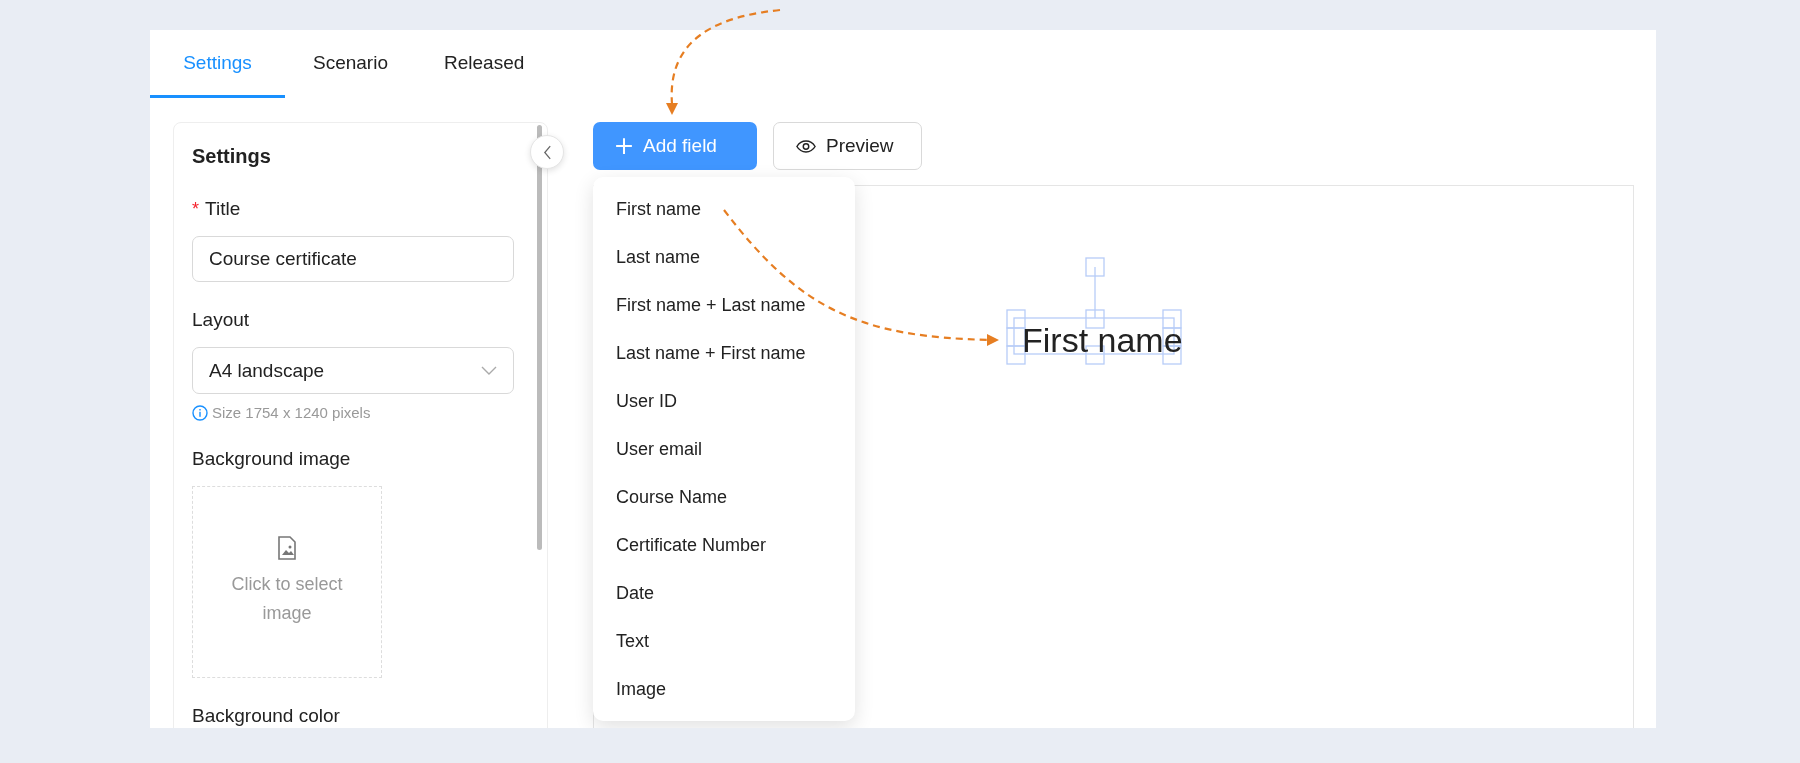 The image size is (1800, 763). I want to click on menu-item: Certificate Number, so click(724, 545).